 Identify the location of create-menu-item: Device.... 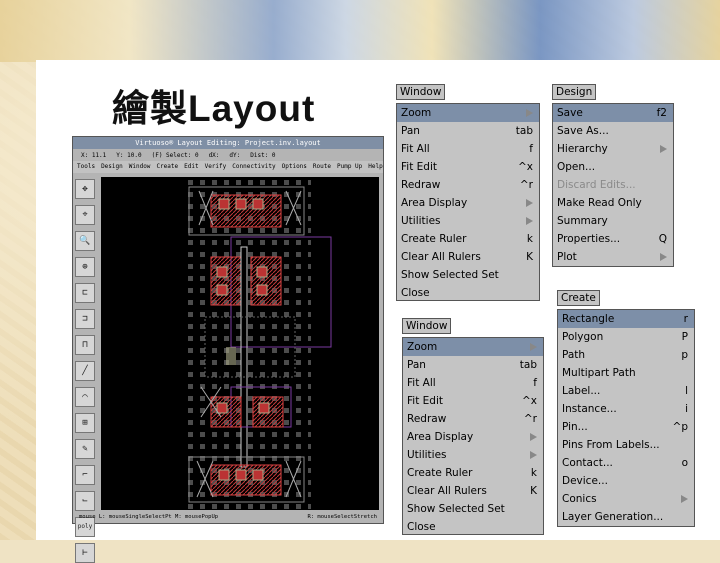
(626, 481).